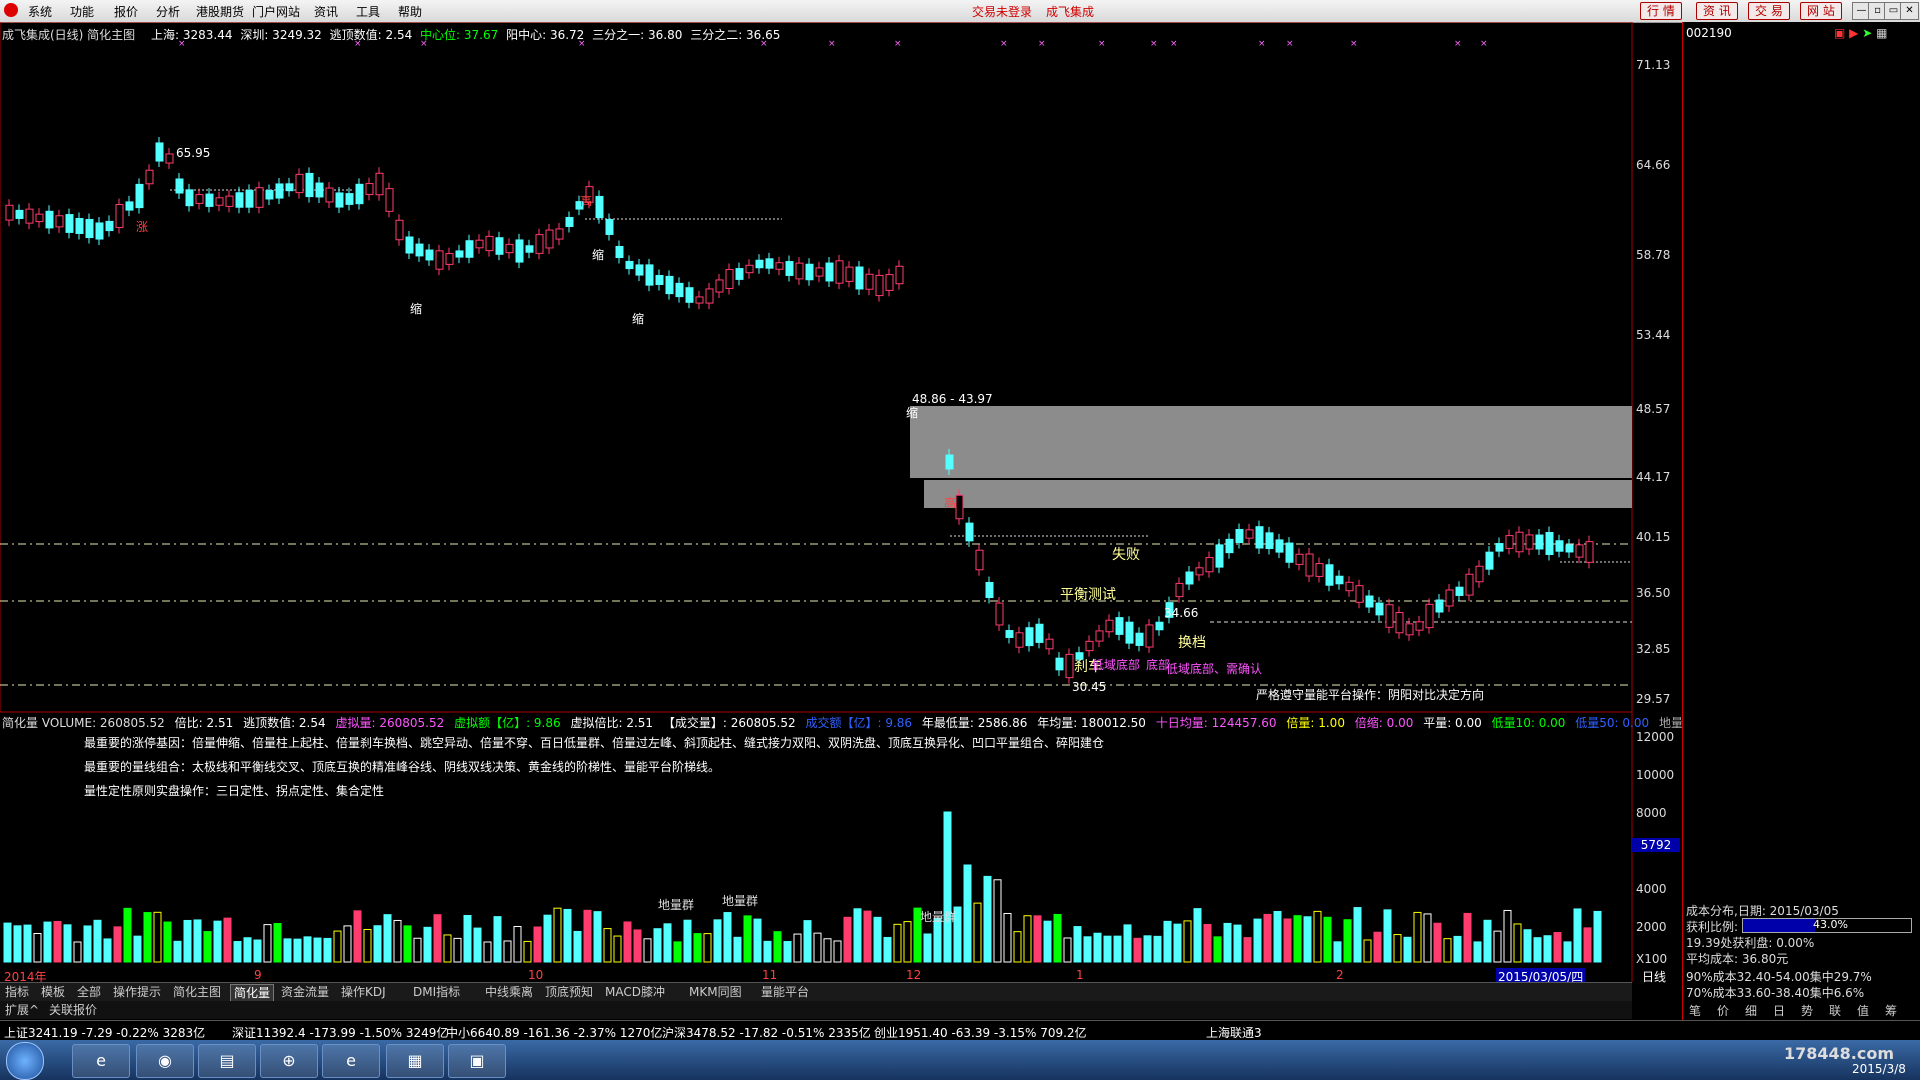 The width and height of the screenshot is (1920, 1080). What do you see at coordinates (1709, 33) in the screenshot?
I see `stock-code: 002190` at bounding box center [1709, 33].